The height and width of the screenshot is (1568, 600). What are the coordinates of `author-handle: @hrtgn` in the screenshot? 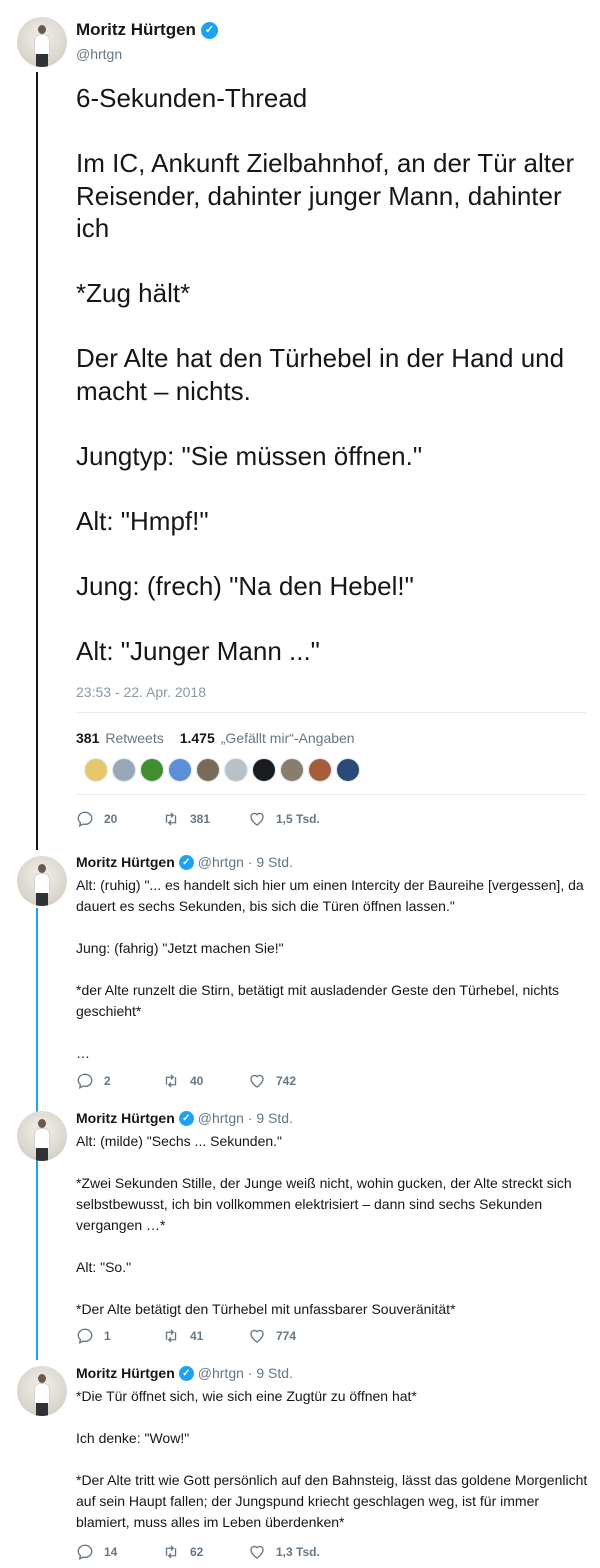 It's located at (147, 54).